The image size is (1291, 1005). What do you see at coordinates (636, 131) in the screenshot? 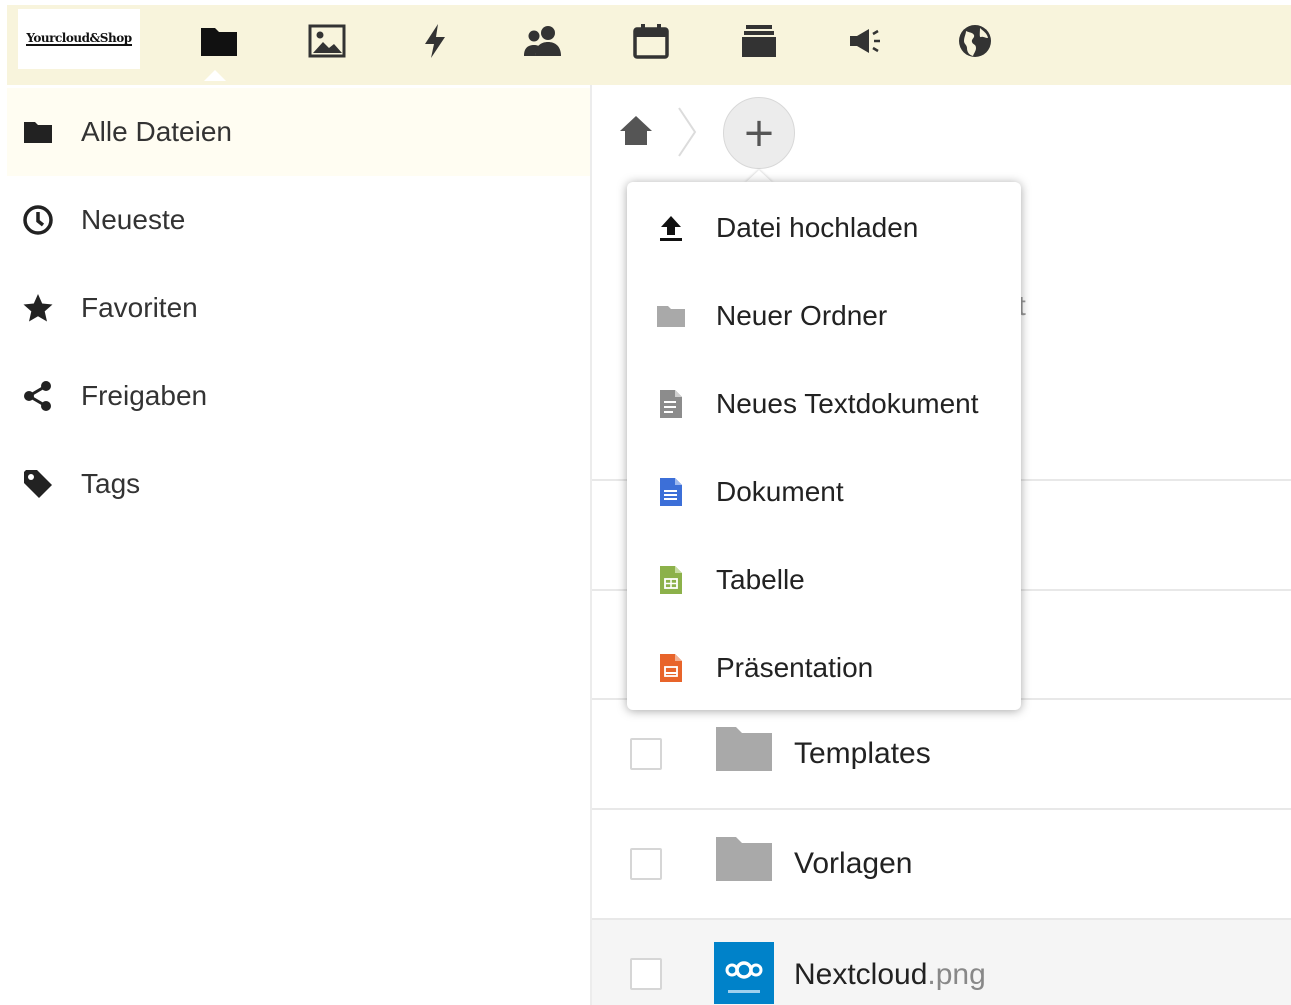
I see `home-icon` at bounding box center [636, 131].